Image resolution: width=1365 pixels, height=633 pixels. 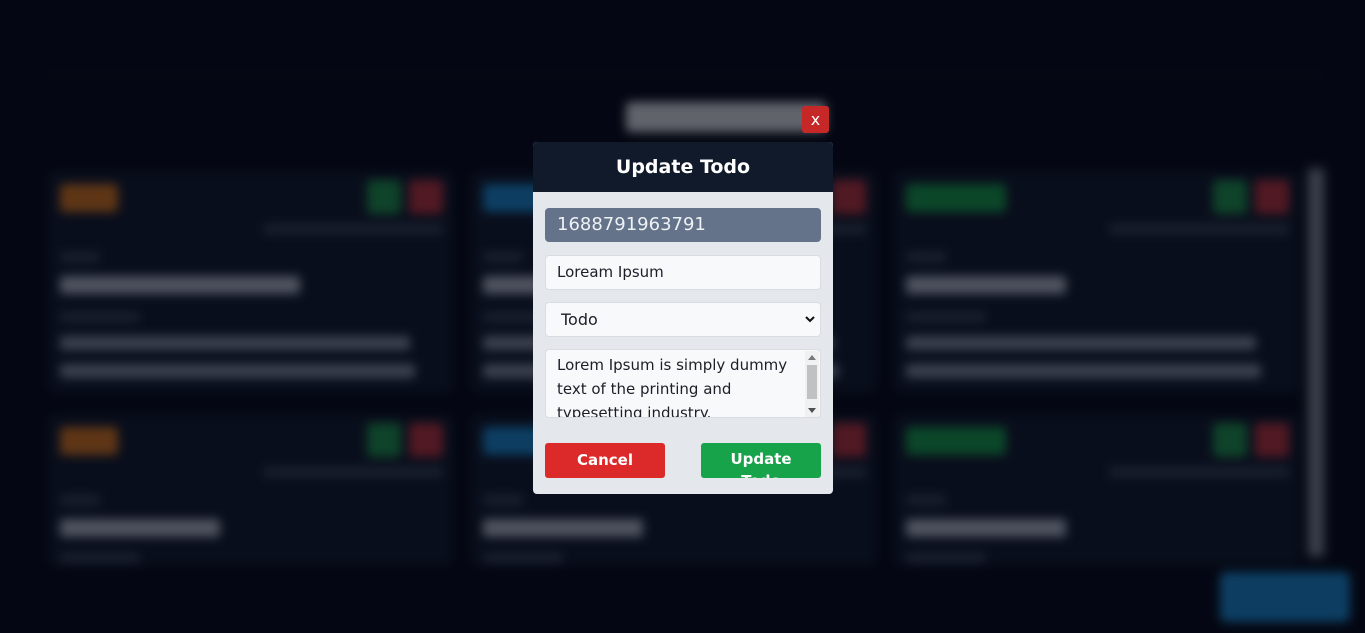 I want to click on scroll-down-arrow-icon, so click(x=812, y=410).